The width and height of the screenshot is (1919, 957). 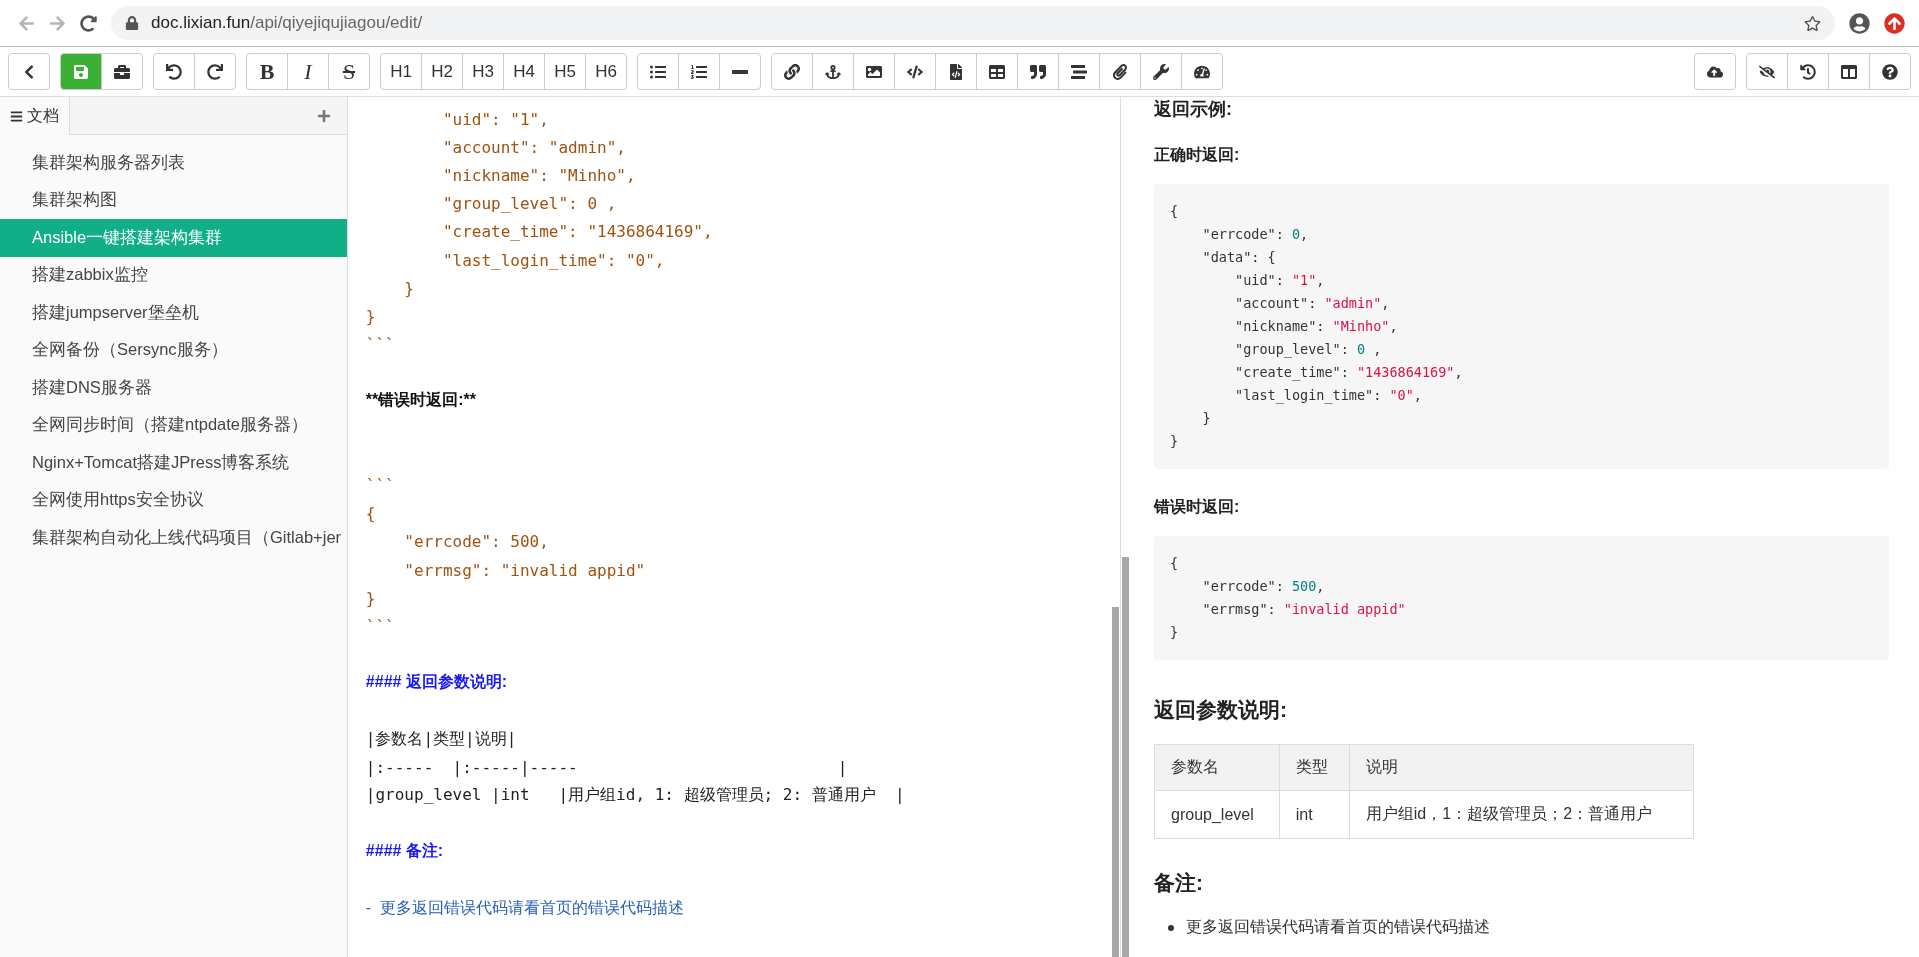 I want to click on redo-icon, so click(x=215, y=71).